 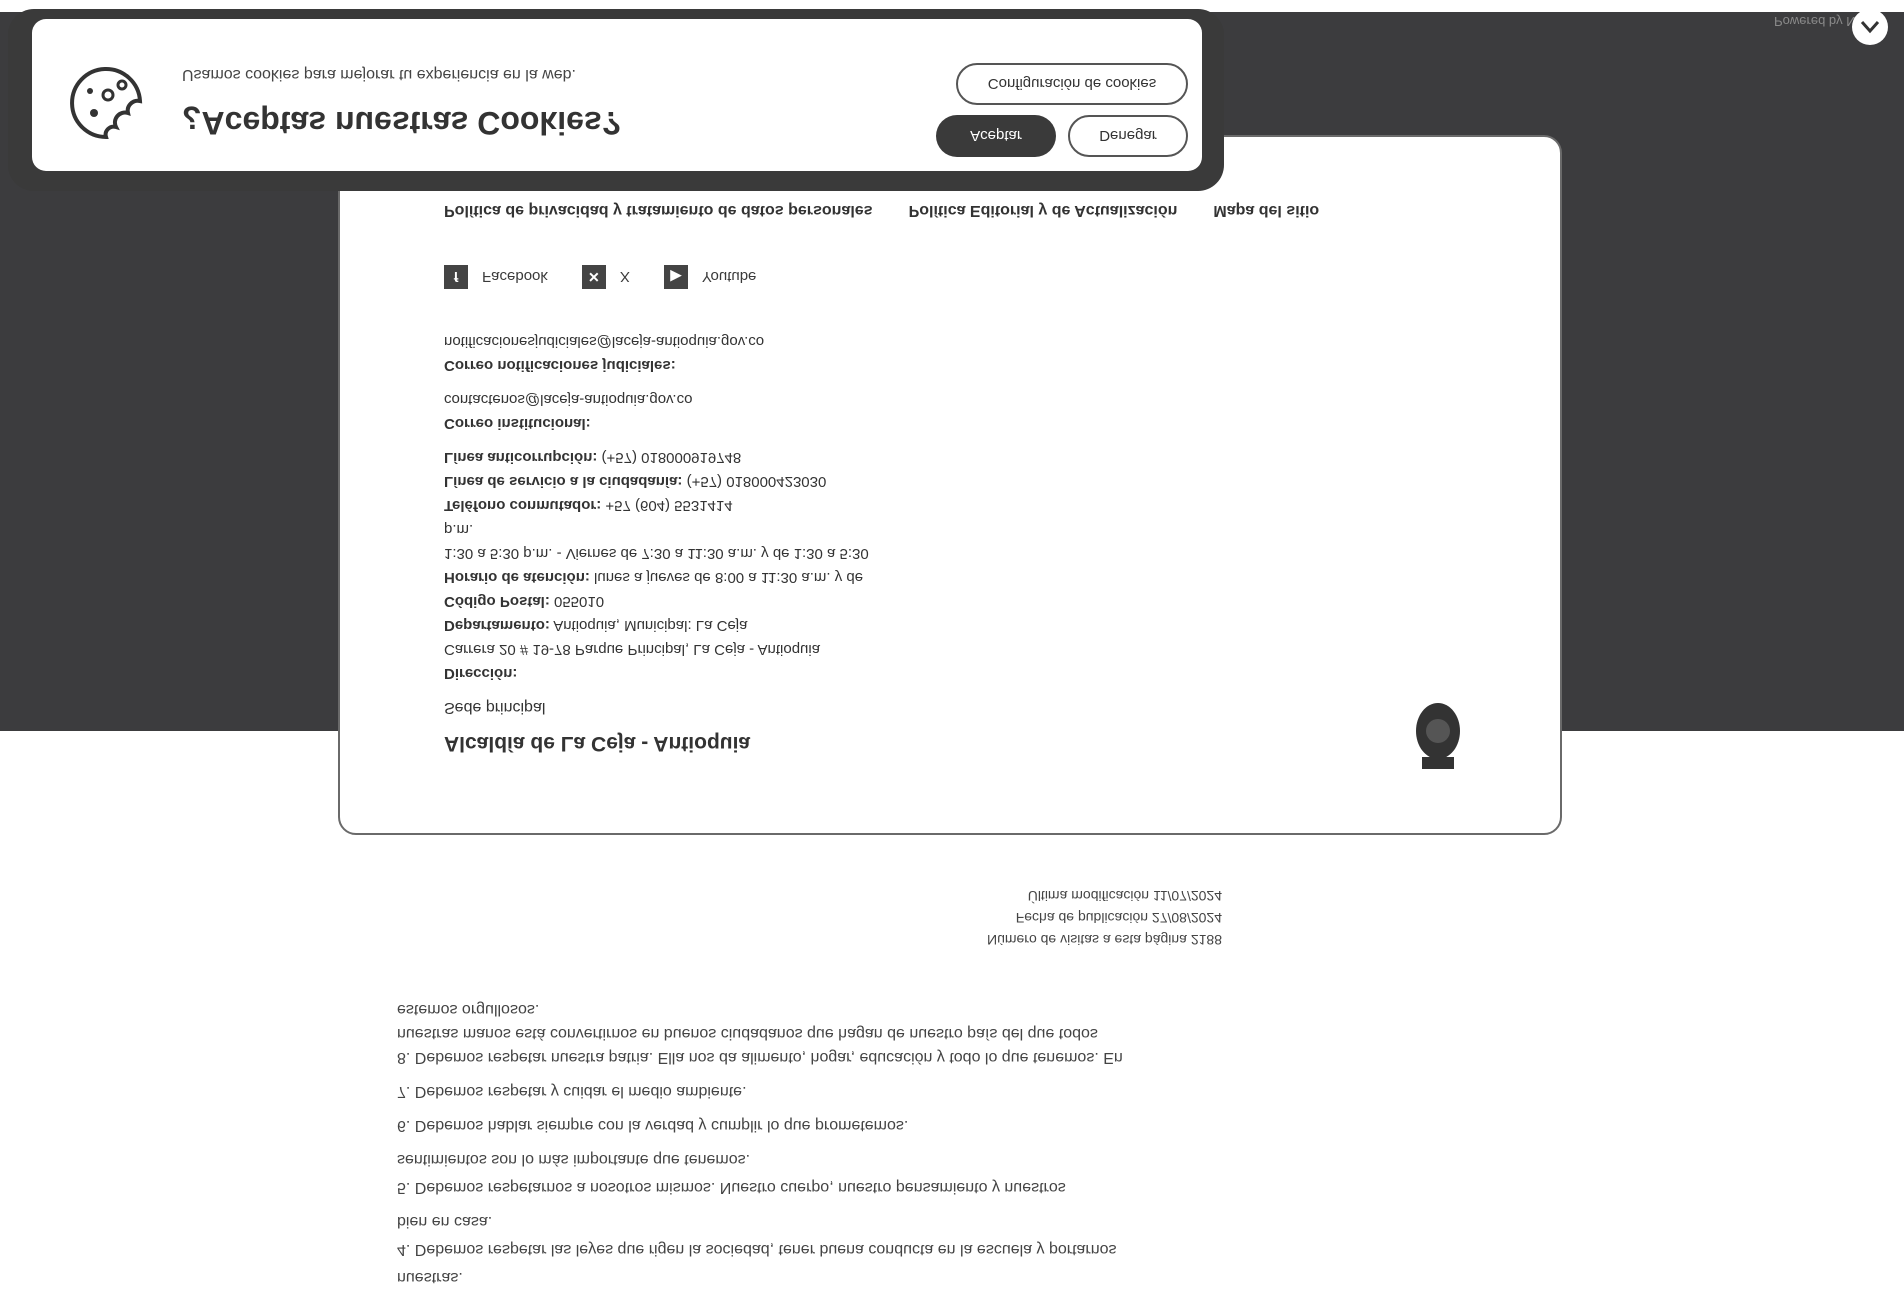 I want to click on facebook-icon: f, so click(x=456, y=277).